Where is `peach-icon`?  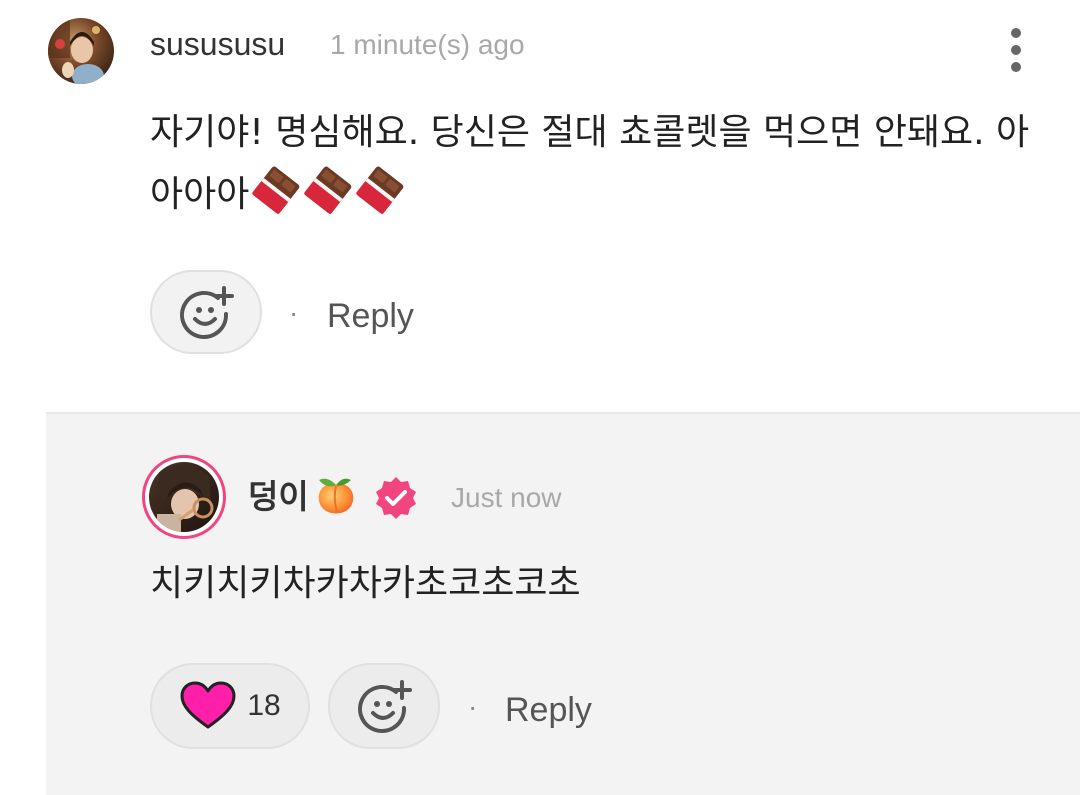 peach-icon is located at coordinates (336, 498).